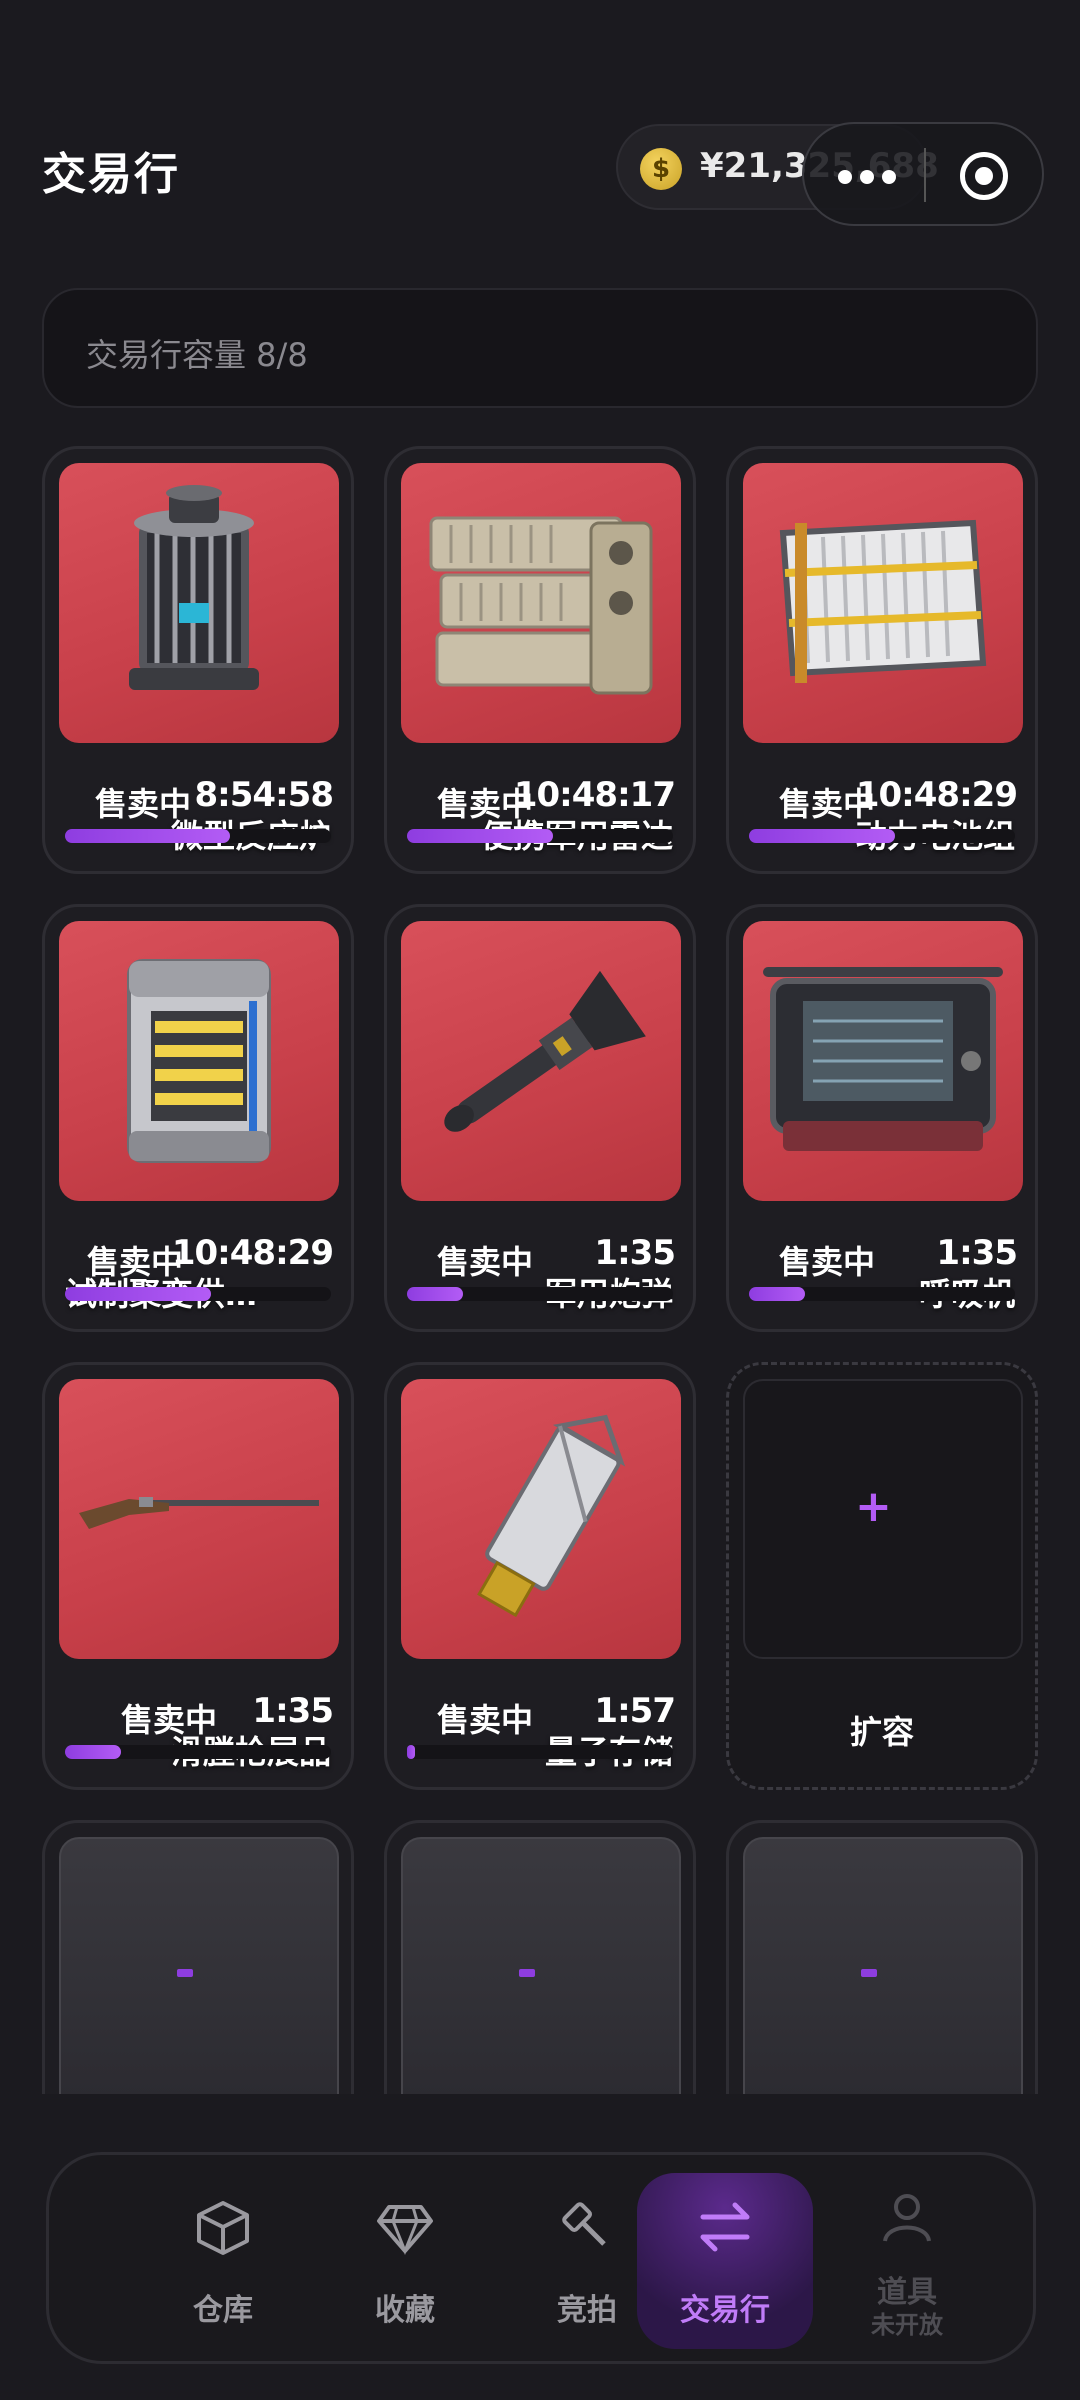 The image size is (1080, 2400). Describe the element at coordinates (883, 603) in the screenshot. I see `item-image-battery` at that location.